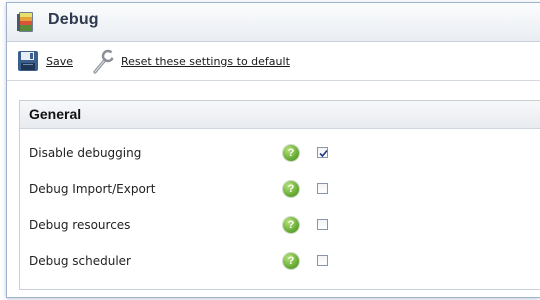  I want to click on disable-debugging-checkbox, so click(322, 152).